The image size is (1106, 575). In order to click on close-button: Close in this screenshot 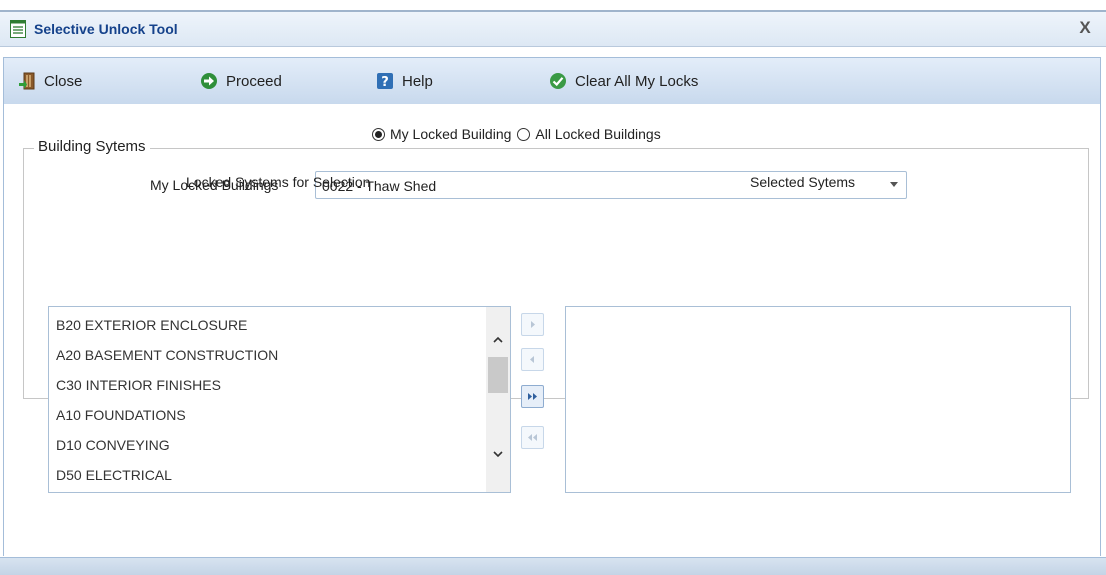, I will do `click(50, 81)`.